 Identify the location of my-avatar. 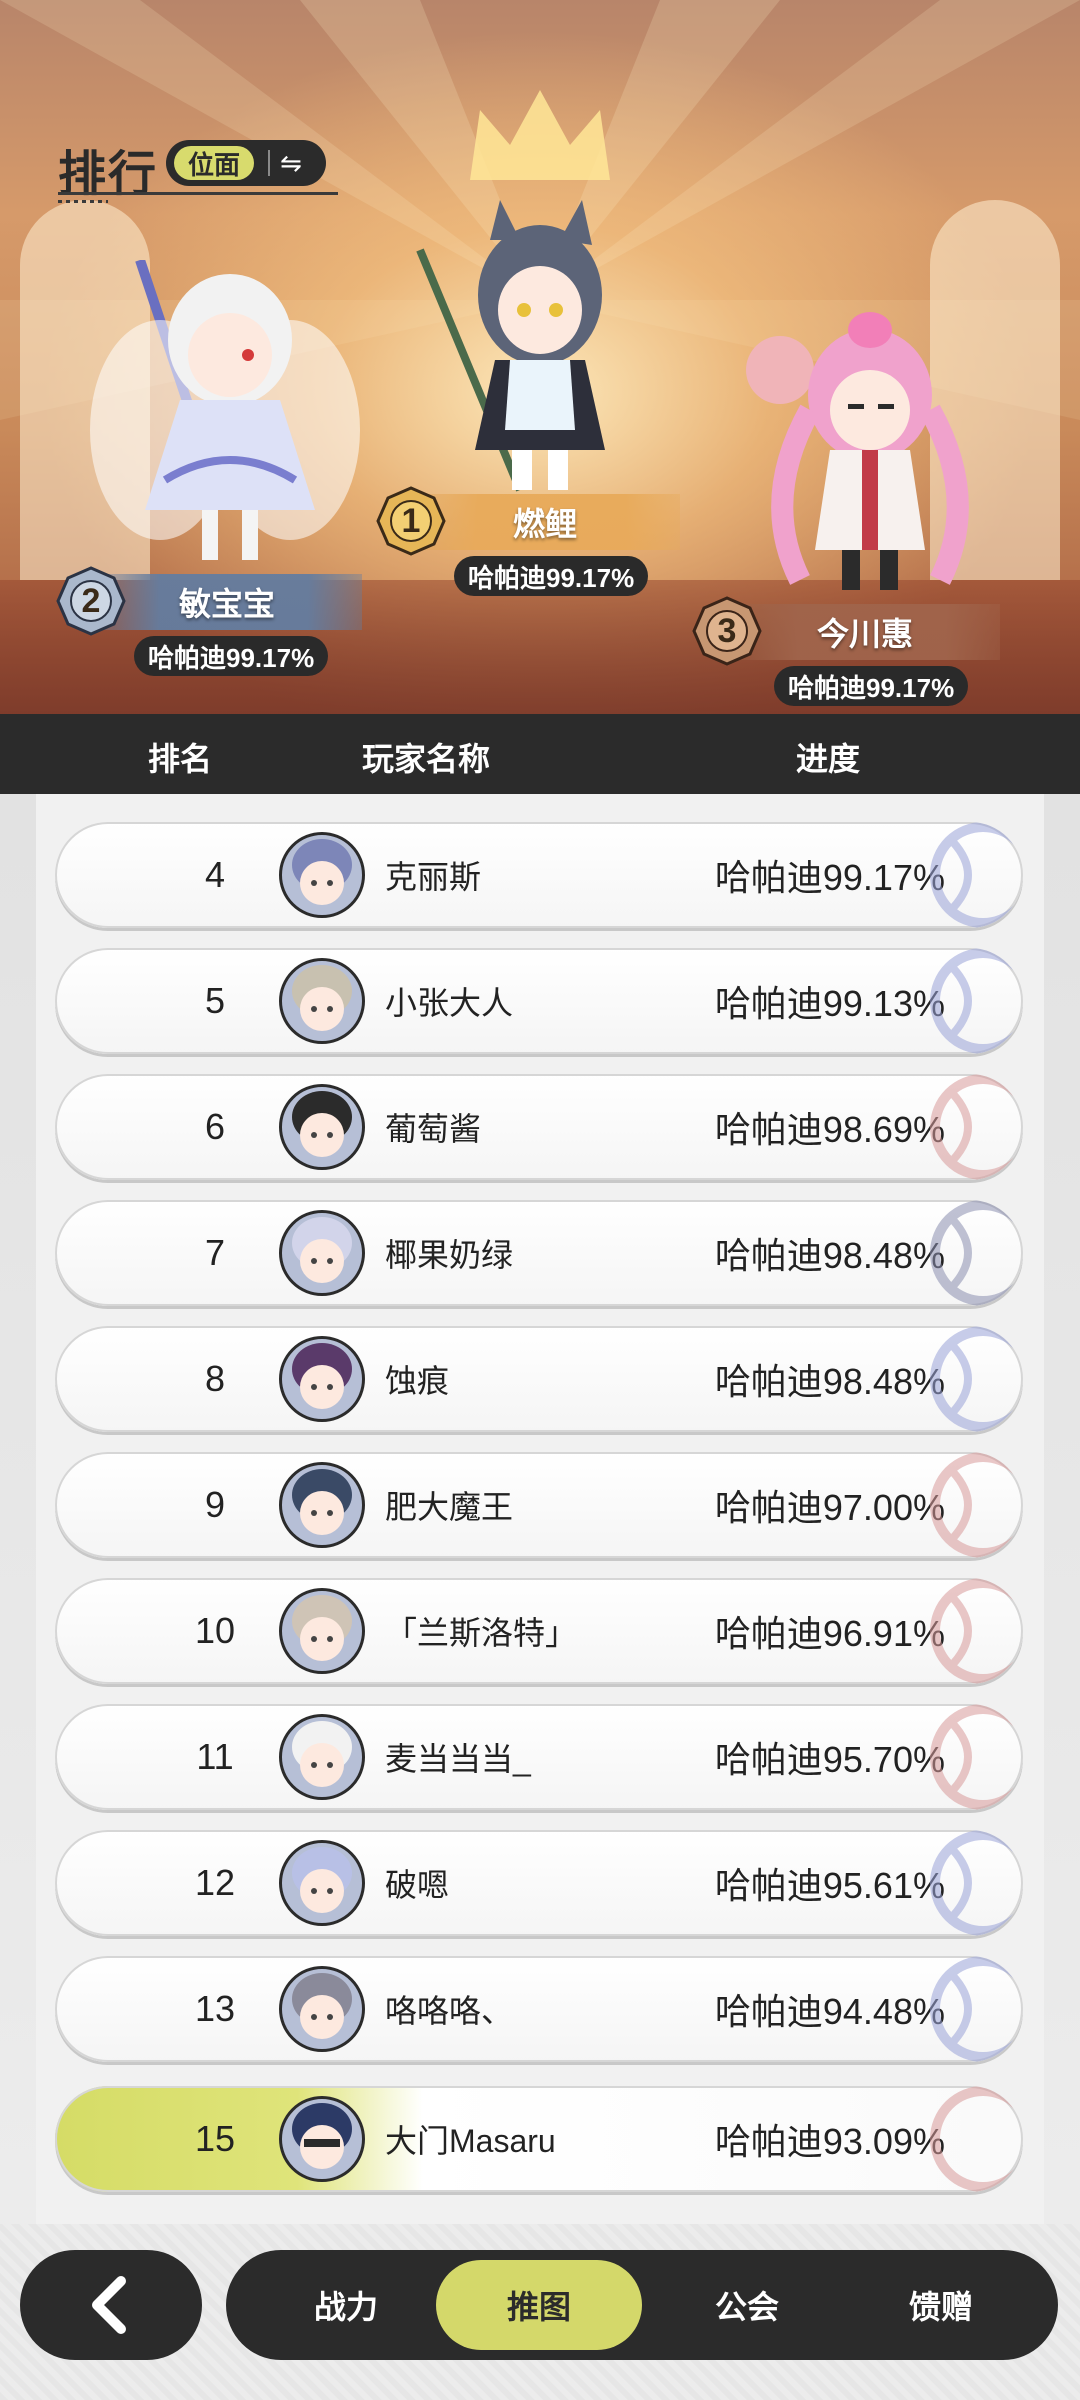
(322, 2139).